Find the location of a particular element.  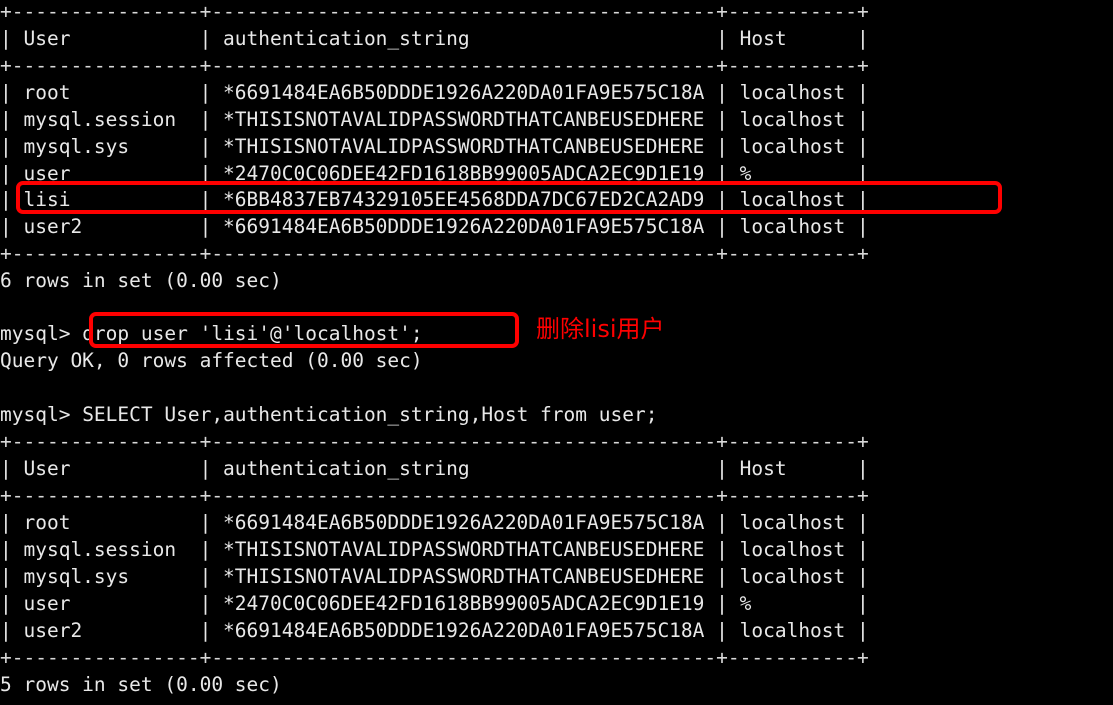

drop-command-line: mysql> drop user 'lisi'@'localhost'; is located at coordinates (211, 333).